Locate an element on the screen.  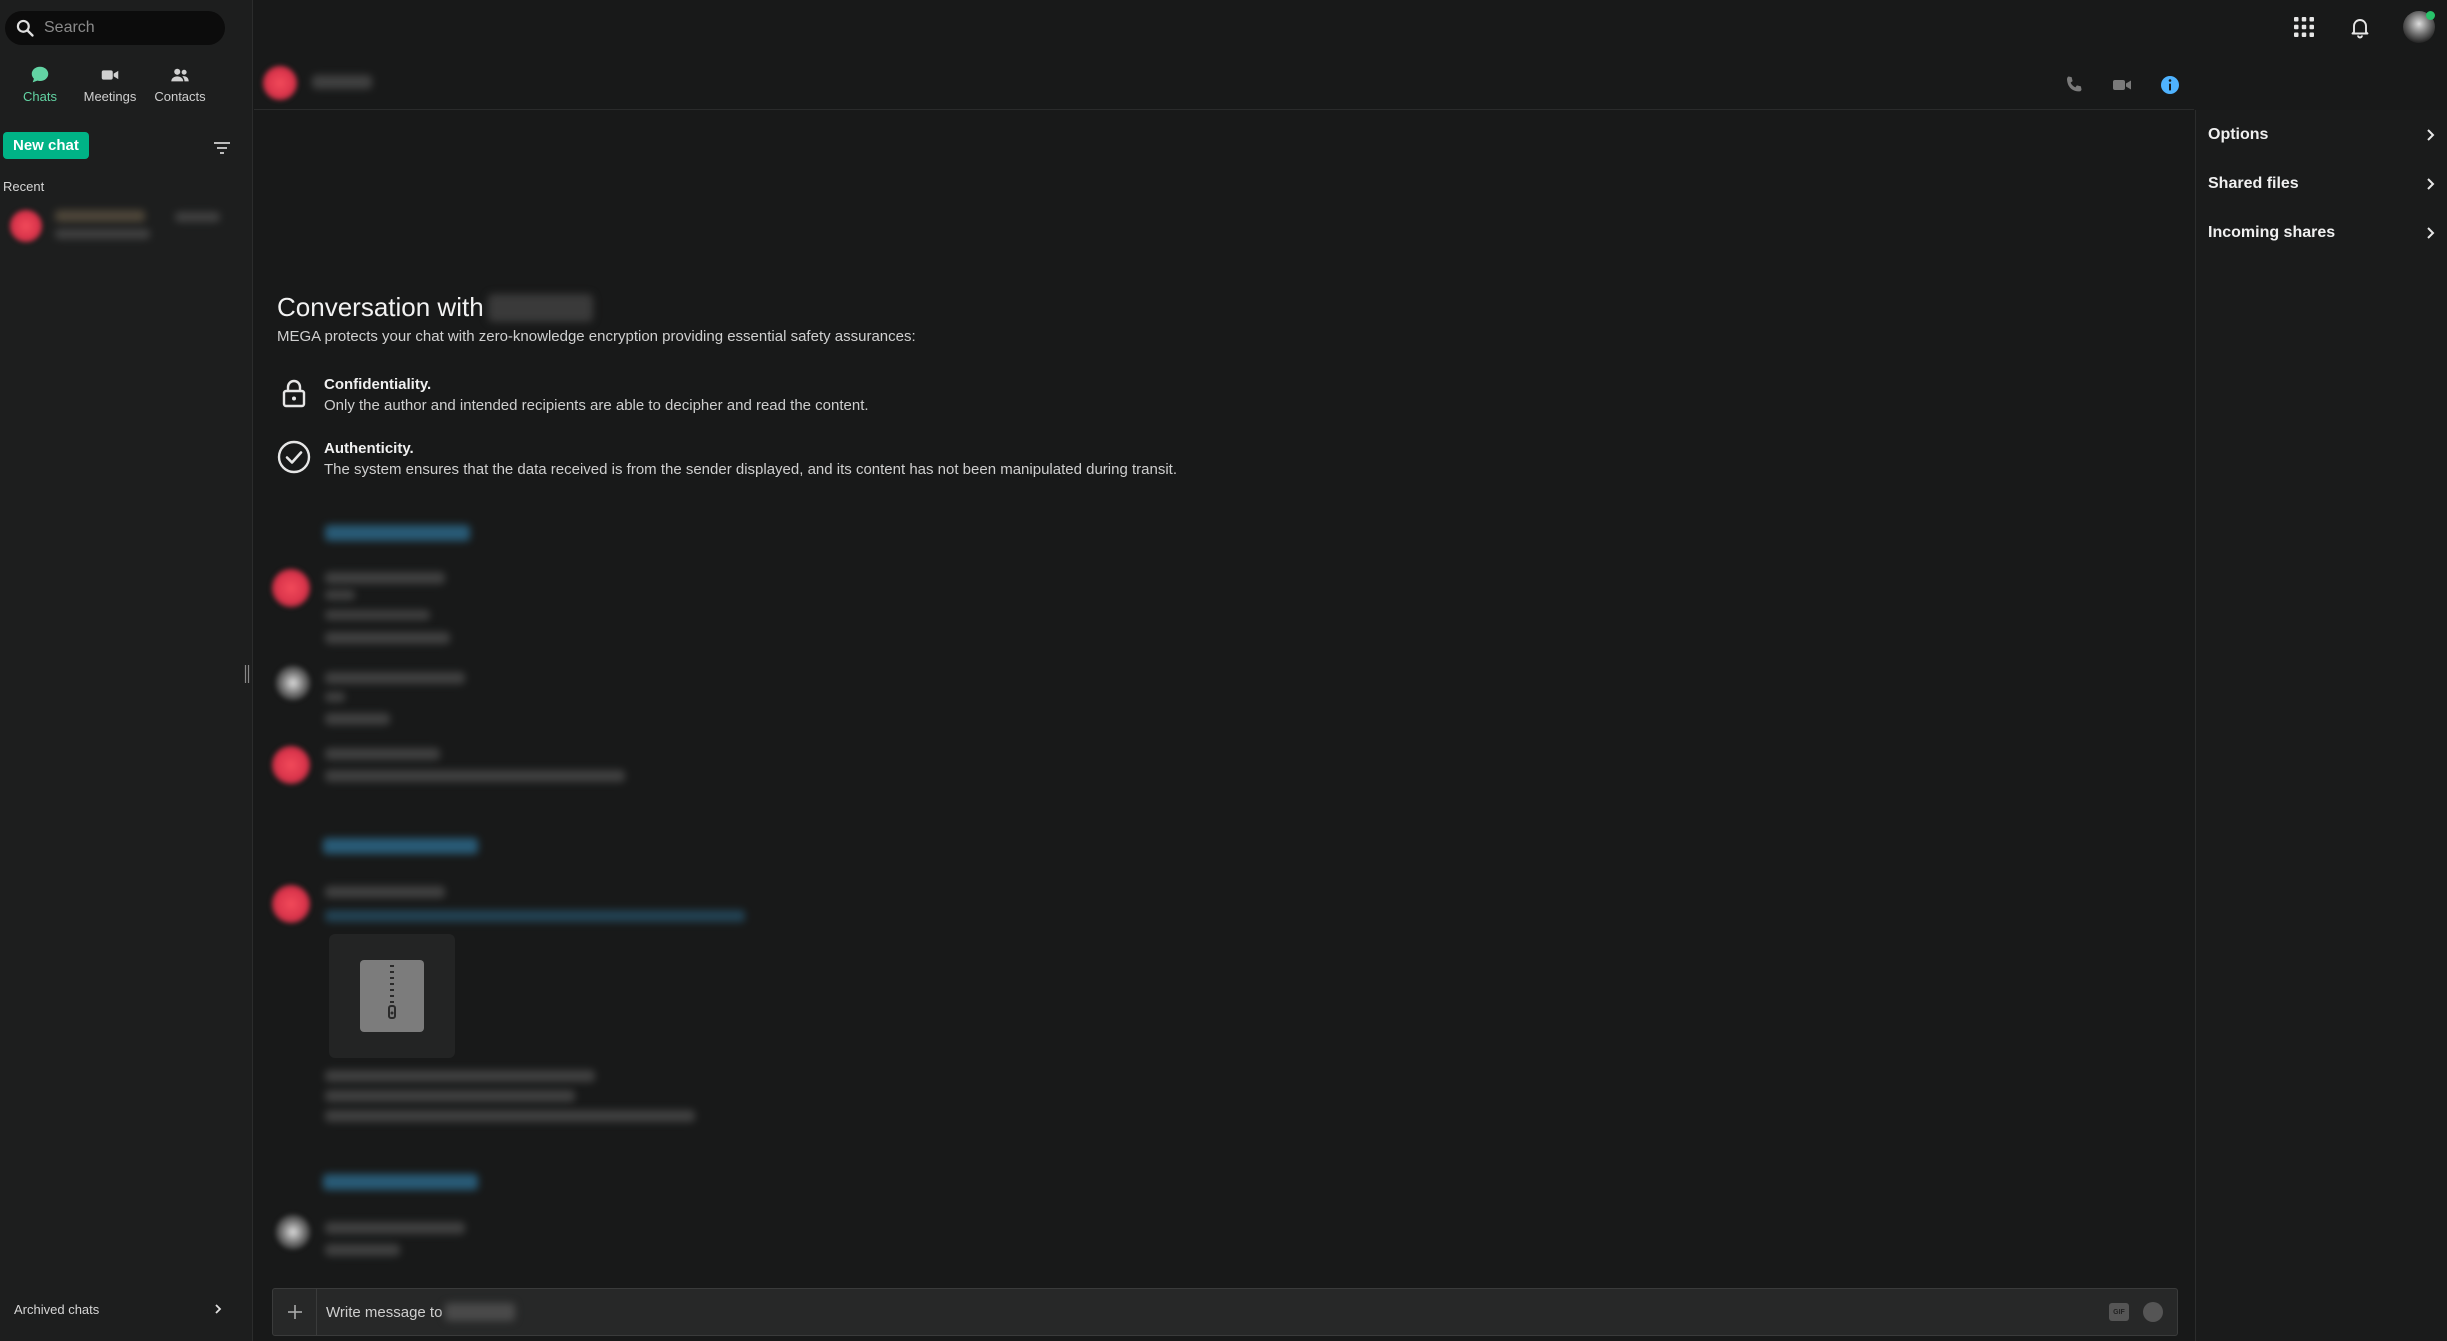
contact-avatar is located at coordinates (280, 83).